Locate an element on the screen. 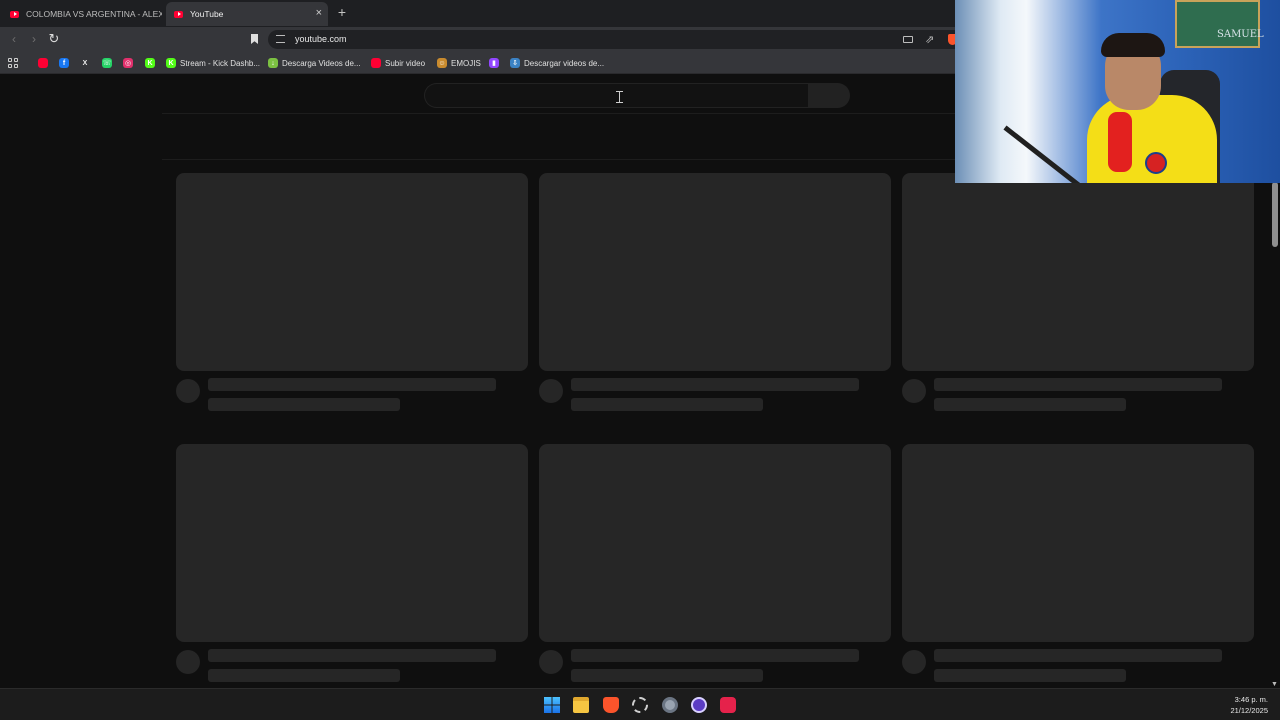 This screenshot has width=1280, height=720. whatsapp-icon: ☏ is located at coordinates (107, 63).